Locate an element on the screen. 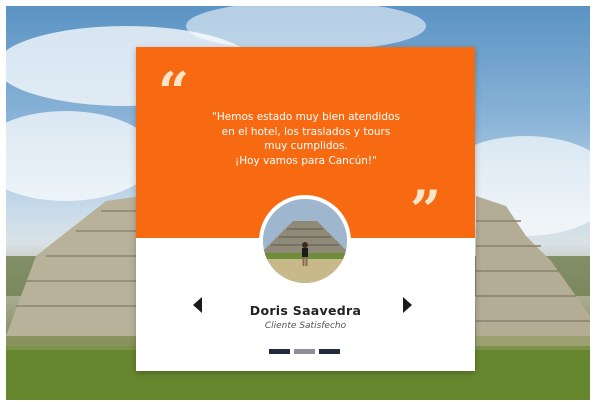  quote-line: ¡Hoy vamos para Cancún!" is located at coordinates (306, 160).